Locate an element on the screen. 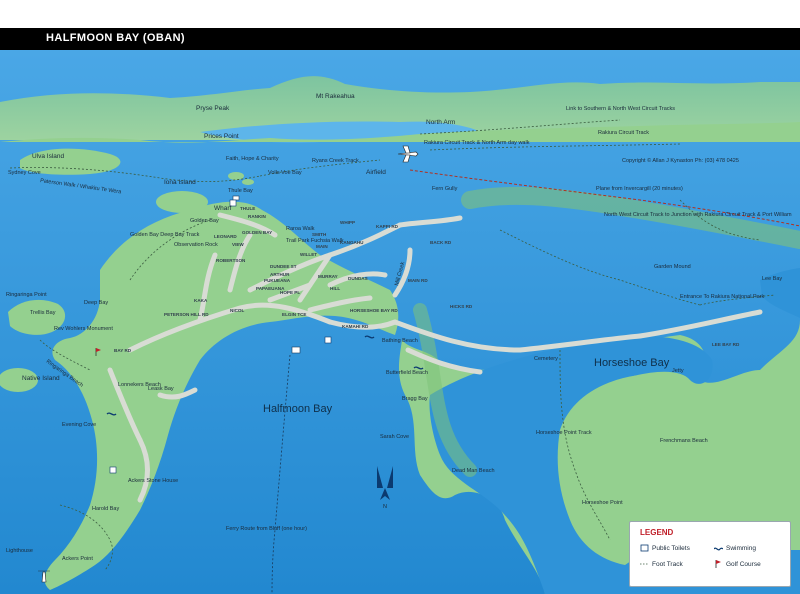  place-label: Ackers Stone House is located at coordinates (153, 481).